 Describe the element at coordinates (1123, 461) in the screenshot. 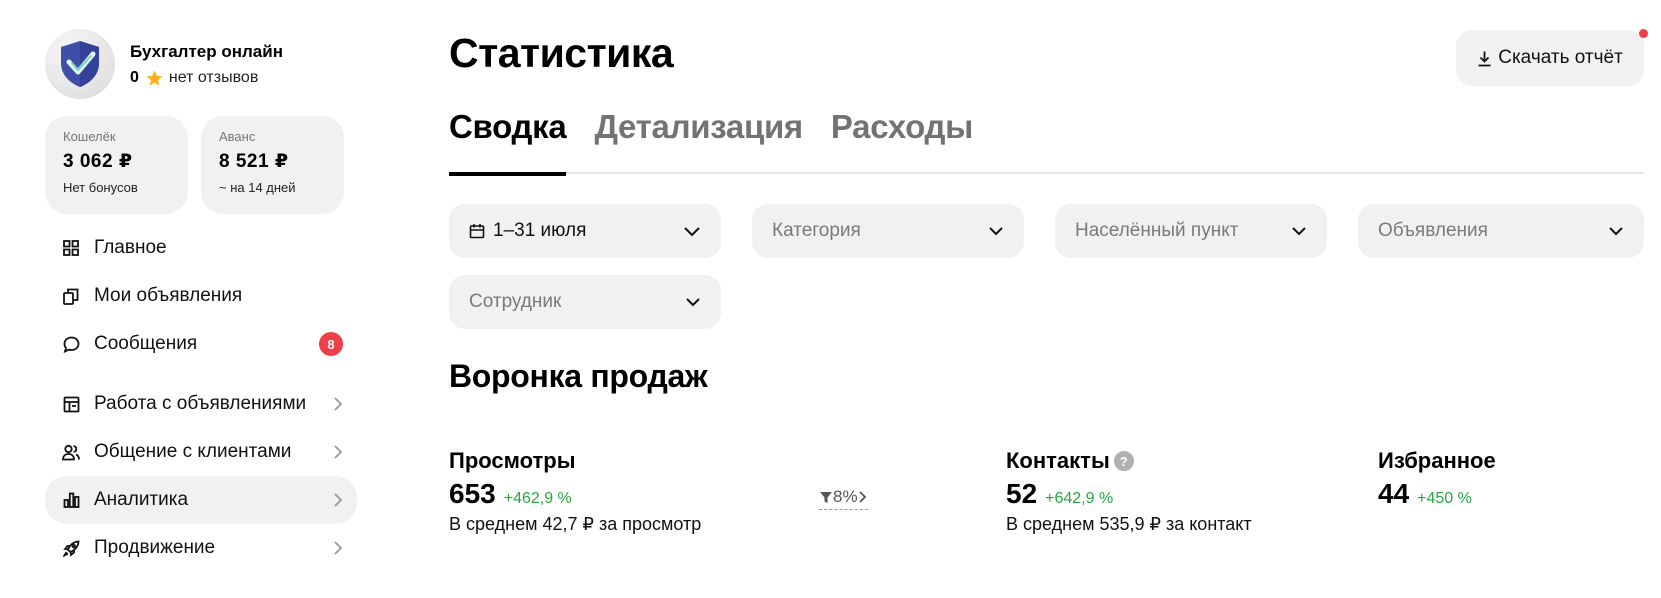

I see `help-icon: ?` at that location.